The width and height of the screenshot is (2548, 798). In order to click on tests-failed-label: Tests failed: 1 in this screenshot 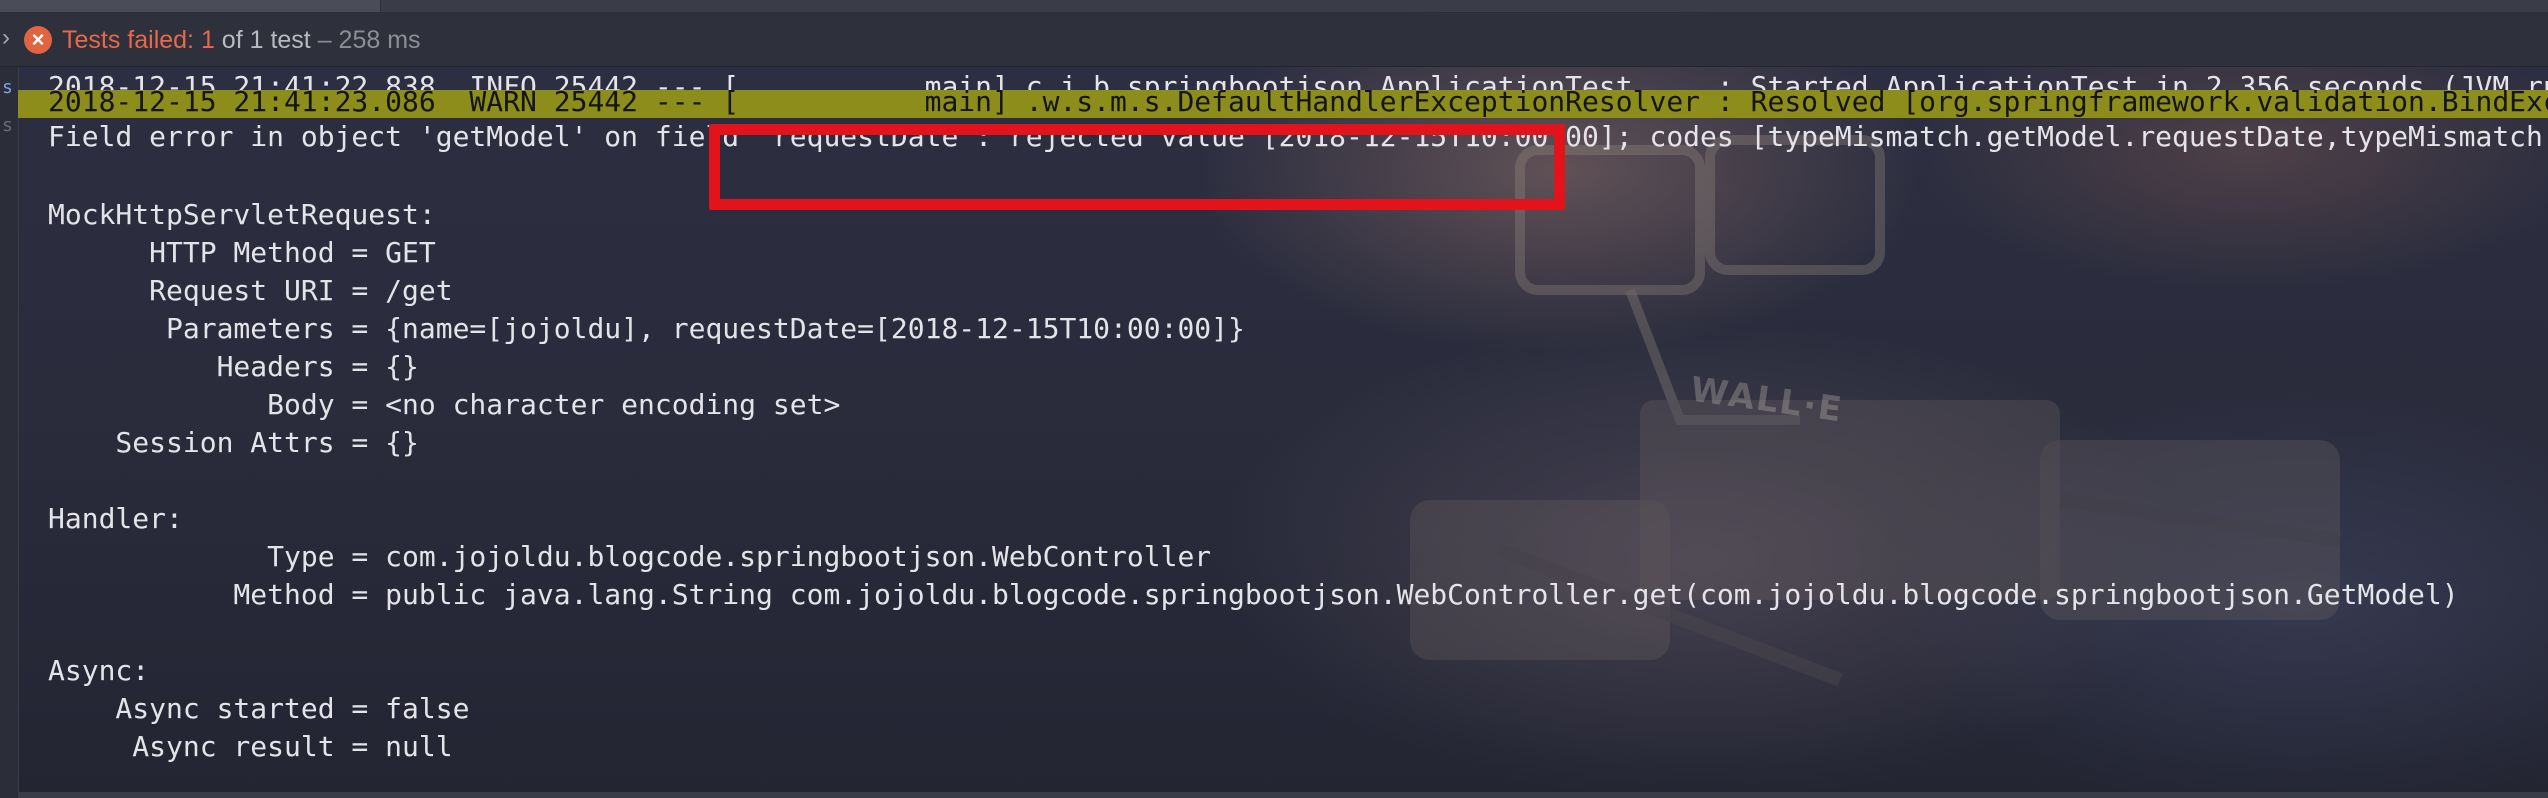, I will do `click(138, 40)`.